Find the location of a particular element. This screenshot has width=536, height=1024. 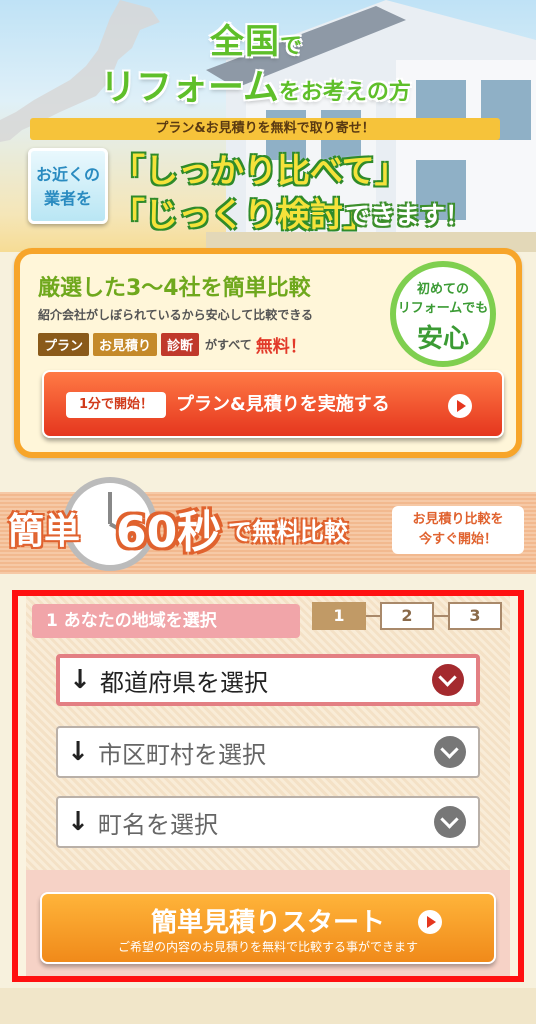

start-plan-button: 1分で開始！ プラン&見積りを実施する is located at coordinates (273, 404).